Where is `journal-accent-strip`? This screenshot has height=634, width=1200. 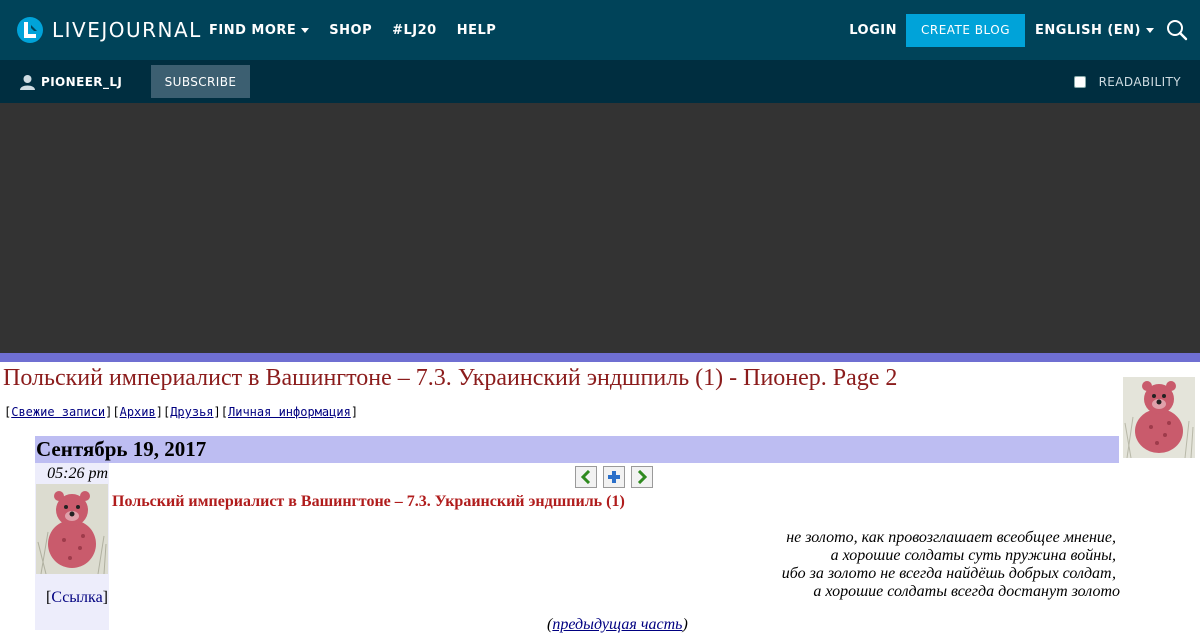 journal-accent-strip is located at coordinates (600, 357).